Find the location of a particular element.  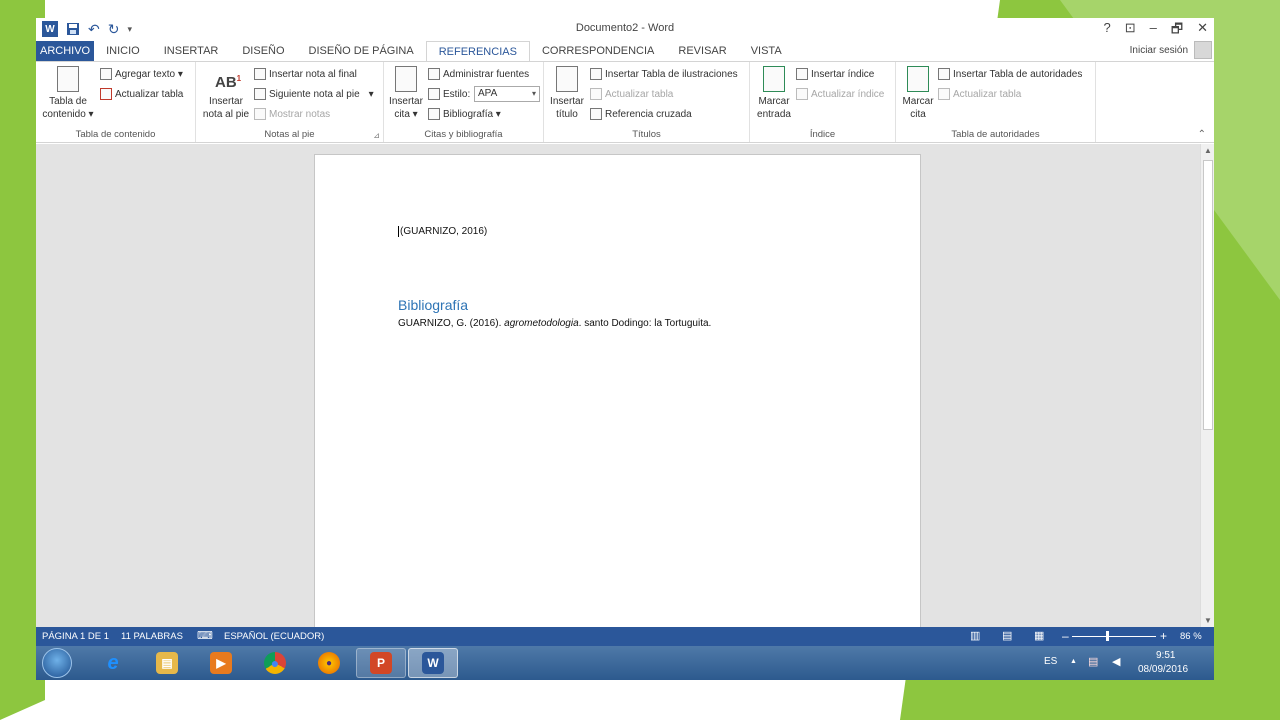

minimize-button: – is located at coordinates (1153, 31).